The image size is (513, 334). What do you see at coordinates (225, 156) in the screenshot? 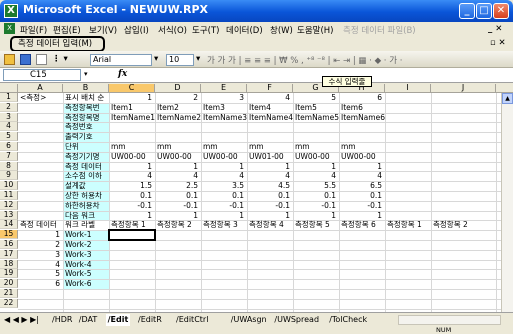
I see `cell-e7: UW00-00` at bounding box center [225, 156].